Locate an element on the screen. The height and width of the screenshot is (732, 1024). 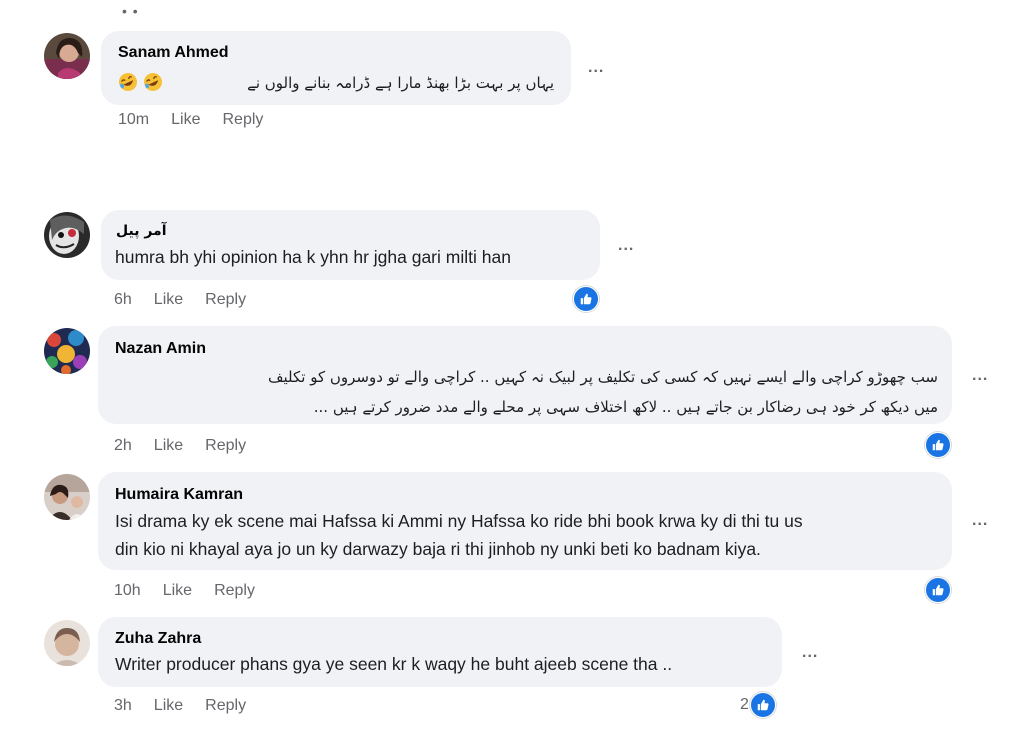
comment-meta: 2h Like Reply is located at coordinates (191, 446).